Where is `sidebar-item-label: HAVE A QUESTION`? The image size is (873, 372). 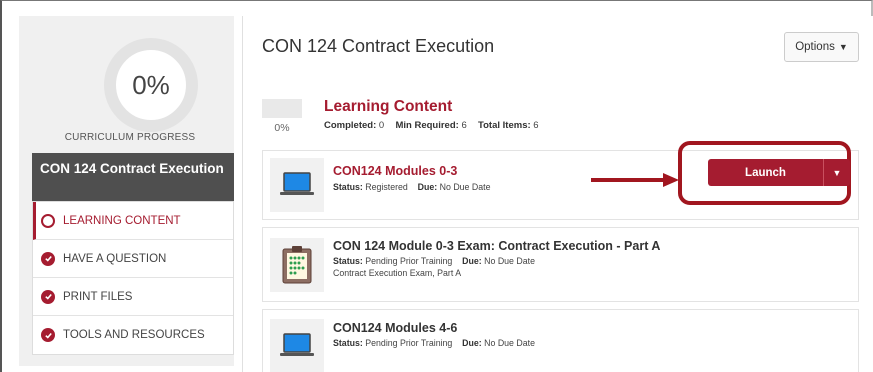 sidebar-item-label: HAVE A QUESTION is located at coordinates (115, 258).